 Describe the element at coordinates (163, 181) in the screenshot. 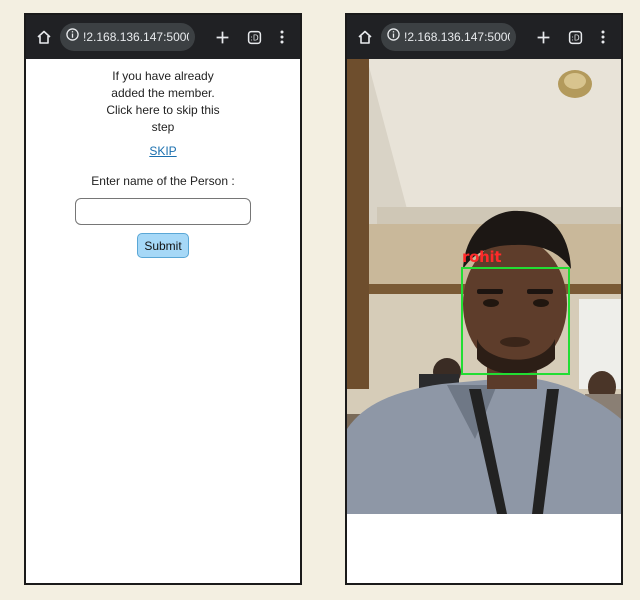

I see `name-label: Enter name of the Person :` at that location.